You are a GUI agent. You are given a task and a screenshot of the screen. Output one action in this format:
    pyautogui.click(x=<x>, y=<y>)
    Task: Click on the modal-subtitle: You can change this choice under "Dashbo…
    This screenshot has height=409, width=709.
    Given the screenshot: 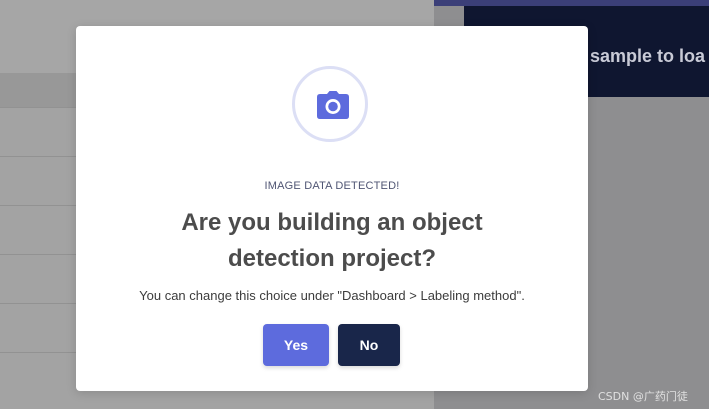 What is the action you would take?
    pyautogui.click(x=332, y=295)
    